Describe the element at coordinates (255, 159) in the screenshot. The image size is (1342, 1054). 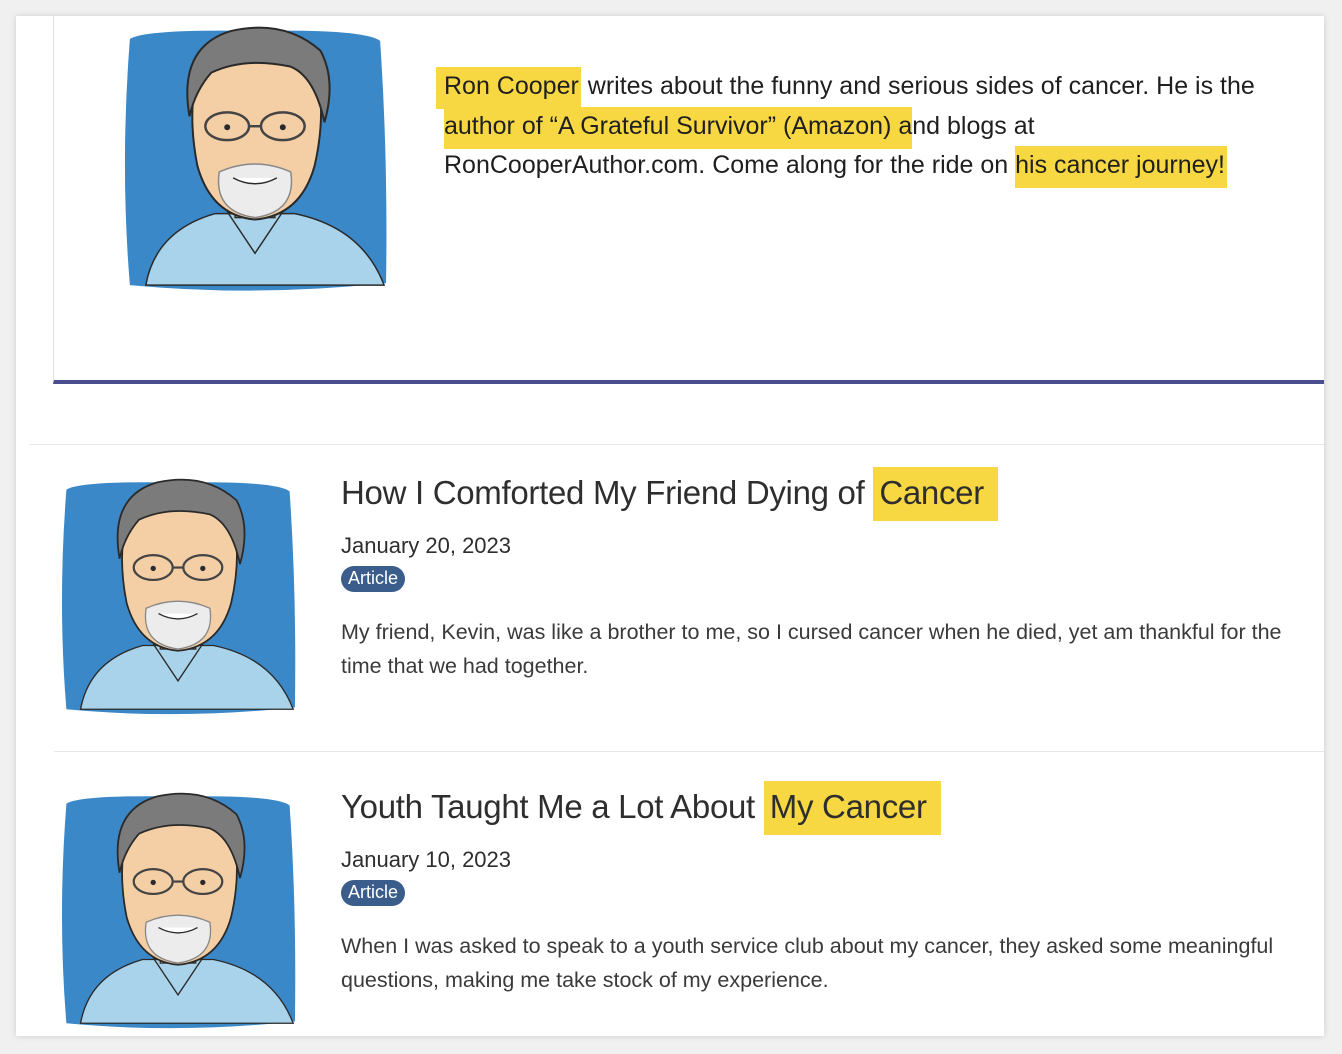
I see `author-portrait` at that location.